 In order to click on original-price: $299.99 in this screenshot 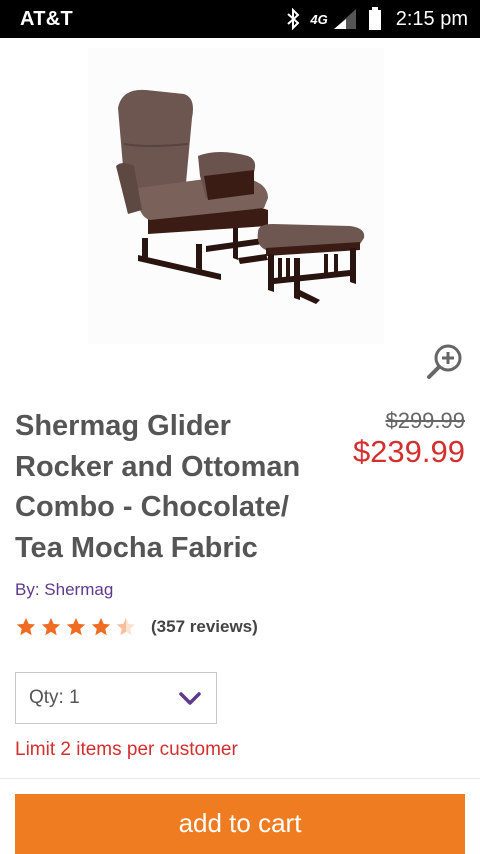, I will do `click(425, 420)`.